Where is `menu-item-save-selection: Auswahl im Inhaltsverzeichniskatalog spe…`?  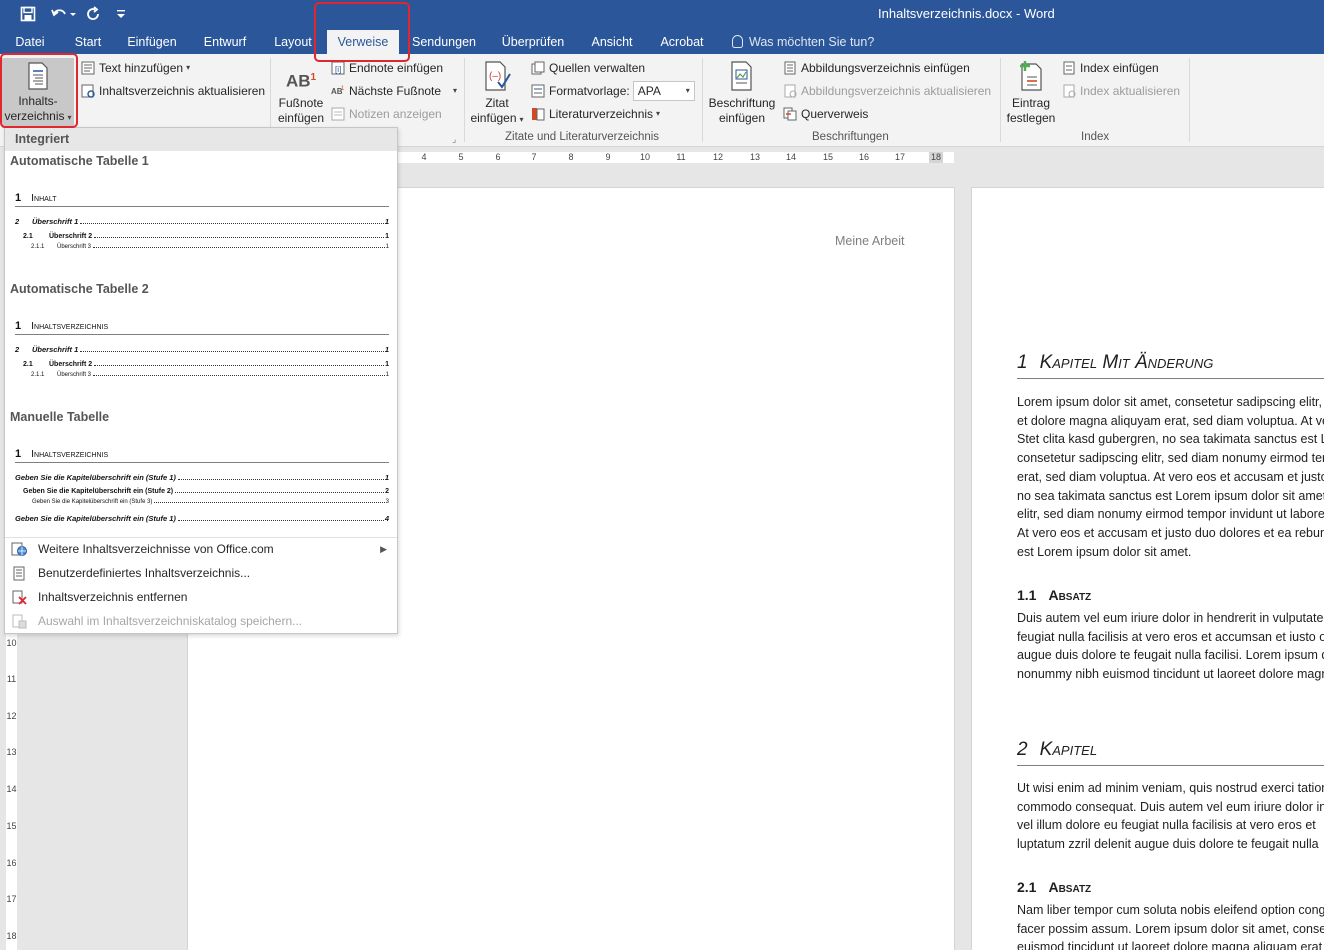
menu-item-save-selection: Auswahl im Inhaltsverzeichniskatalog spe… is located at coordinates (201, 621).